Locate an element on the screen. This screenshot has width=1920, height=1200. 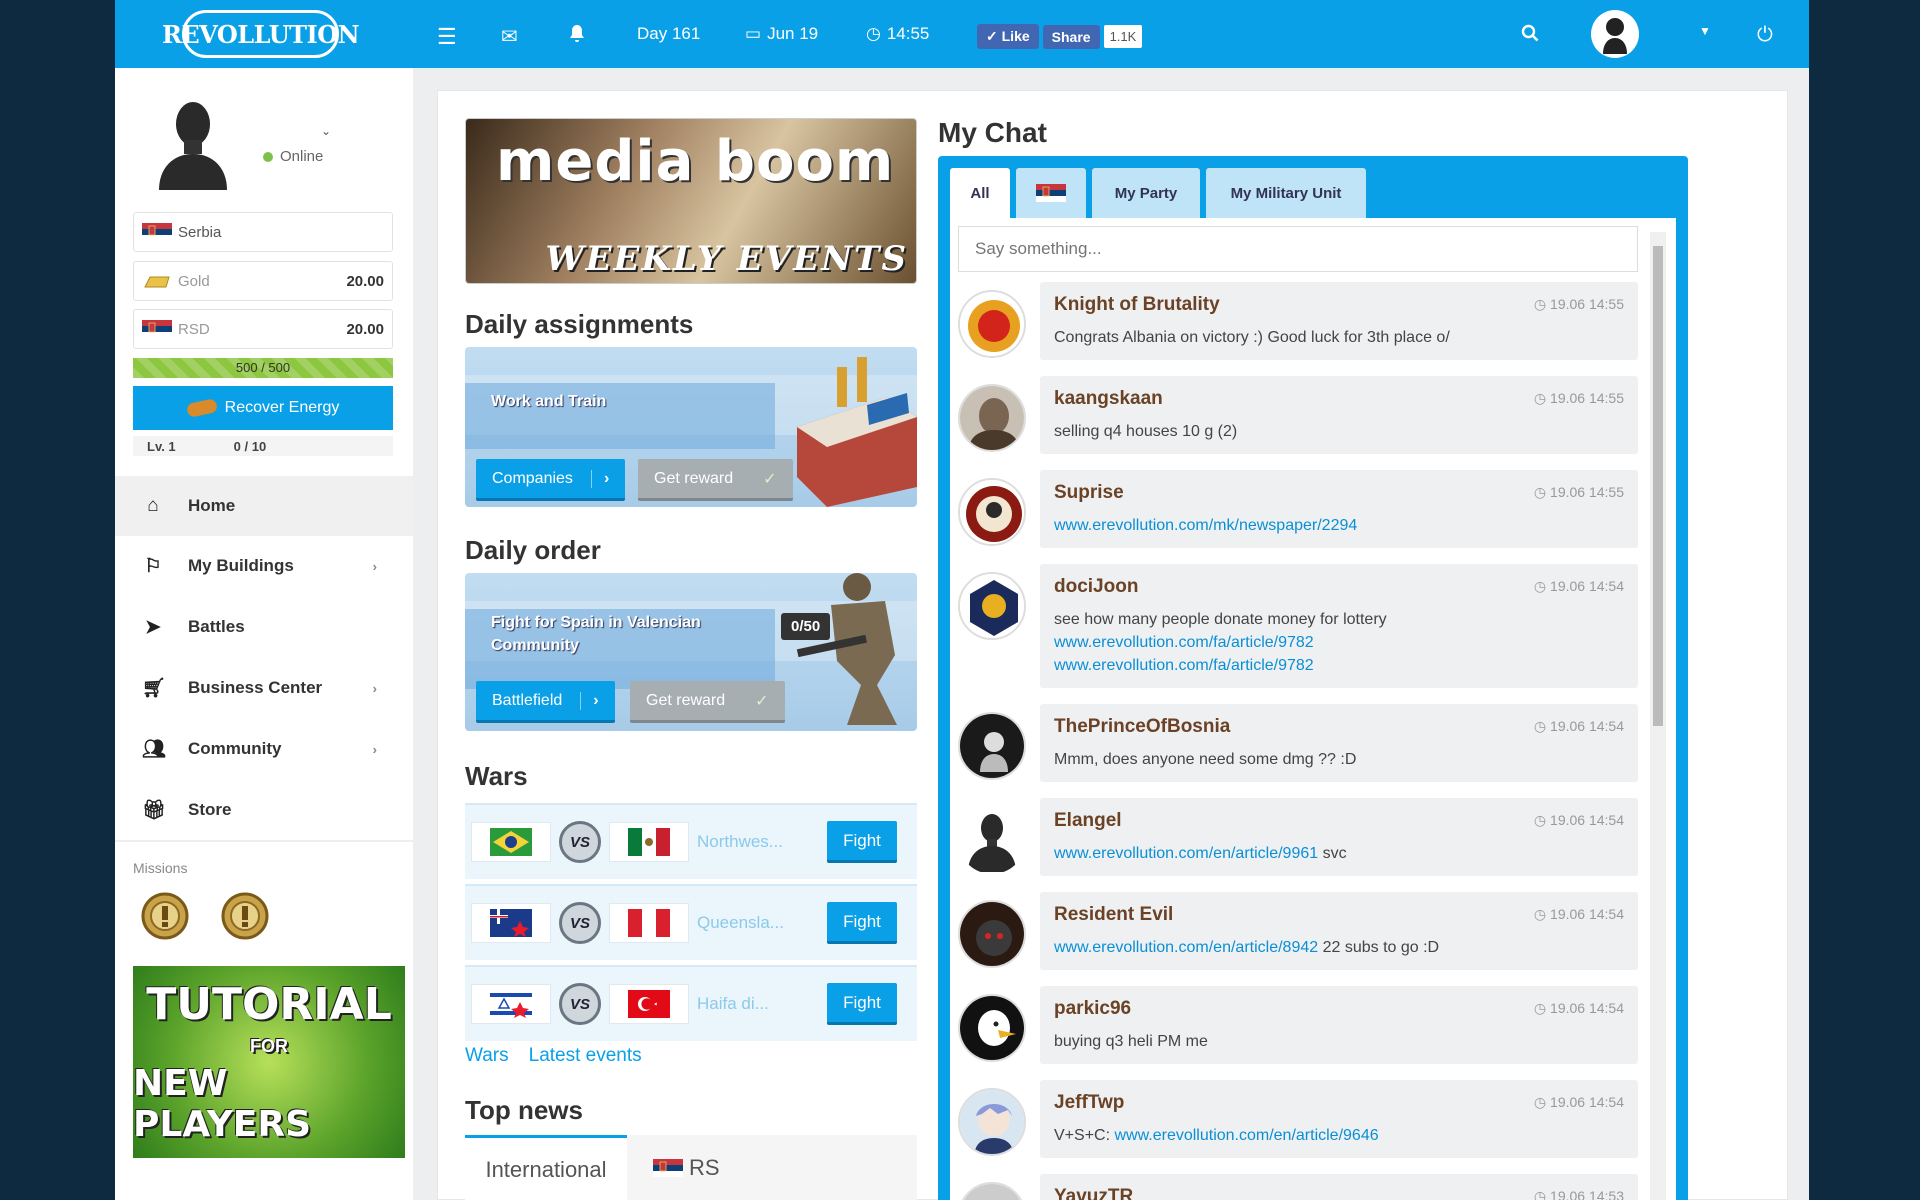
chat-input is located at coordinates (1298, 249).